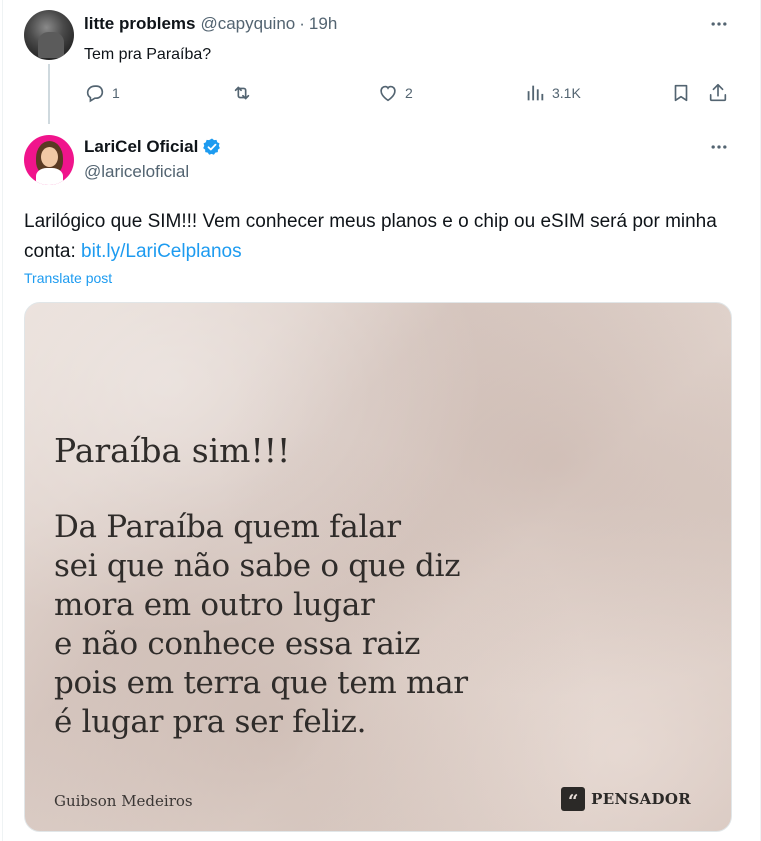  What do you see at coordinates (2, 420) in the screenshot?
I see `left-border` at bounding box center [2, 420].